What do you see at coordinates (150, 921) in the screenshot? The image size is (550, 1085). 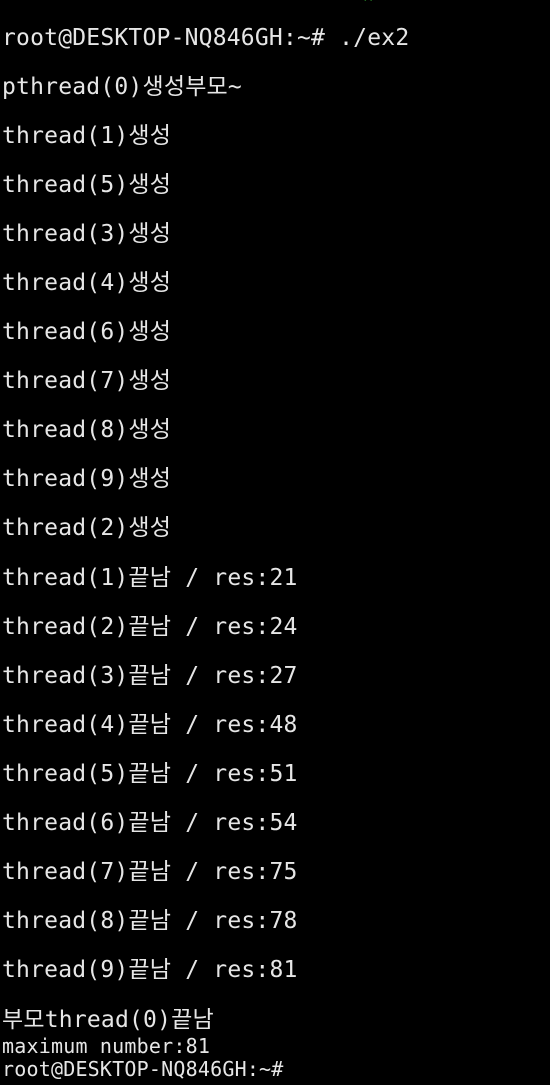 I see `output-line-result: thread(8)끝남 / res:78` at bounding box center [150, 921].